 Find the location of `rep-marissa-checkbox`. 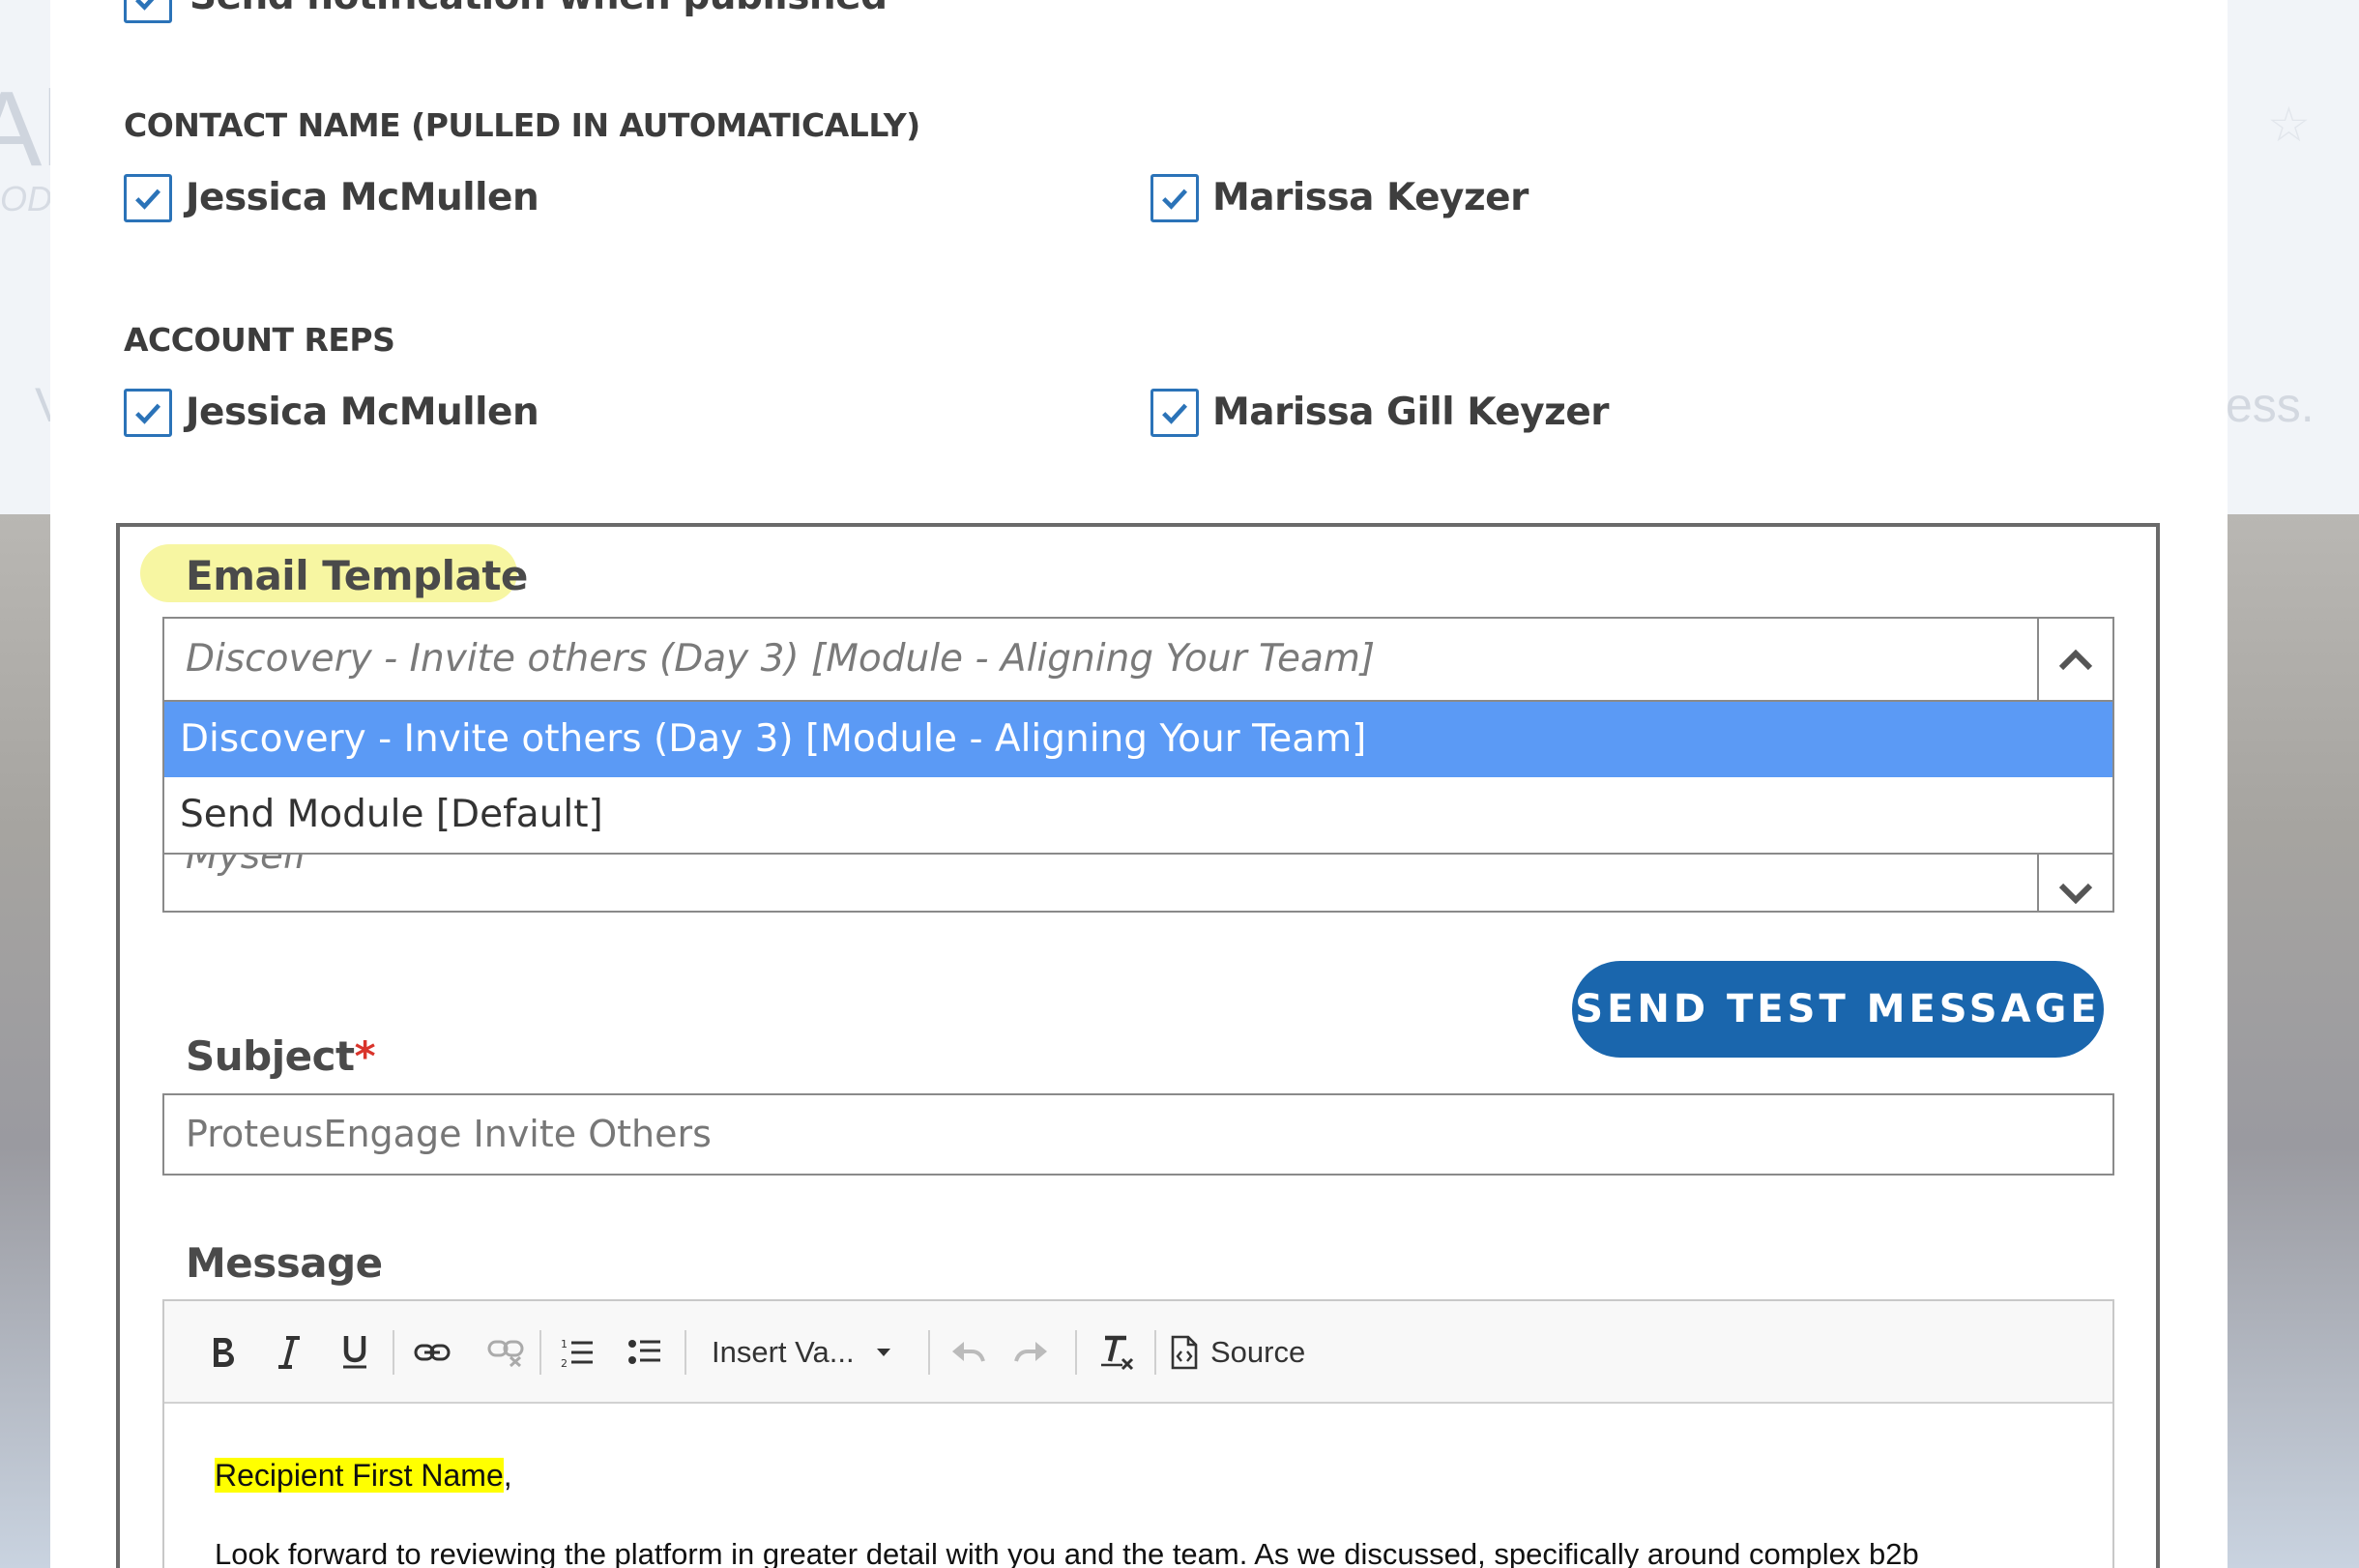

rep-marissa-checkbox is located at coordinates (1174, 413).